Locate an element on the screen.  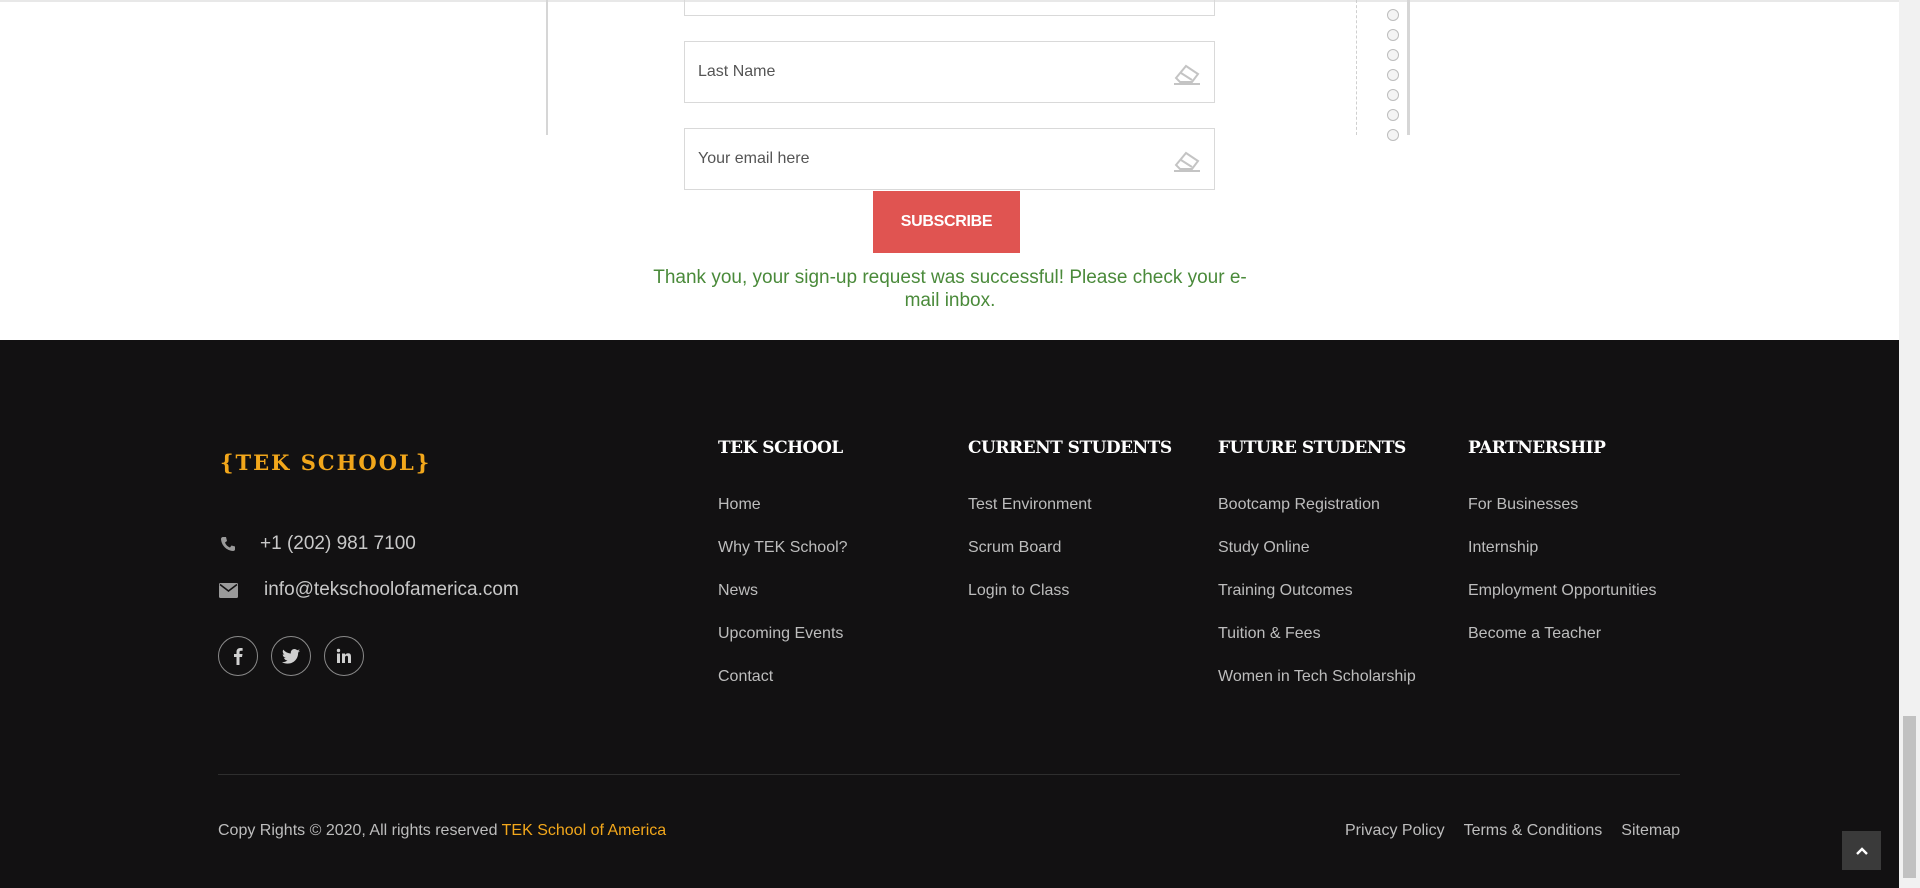
subscribe-button: SUBSCRIBE is located at coordinates (946, 222).